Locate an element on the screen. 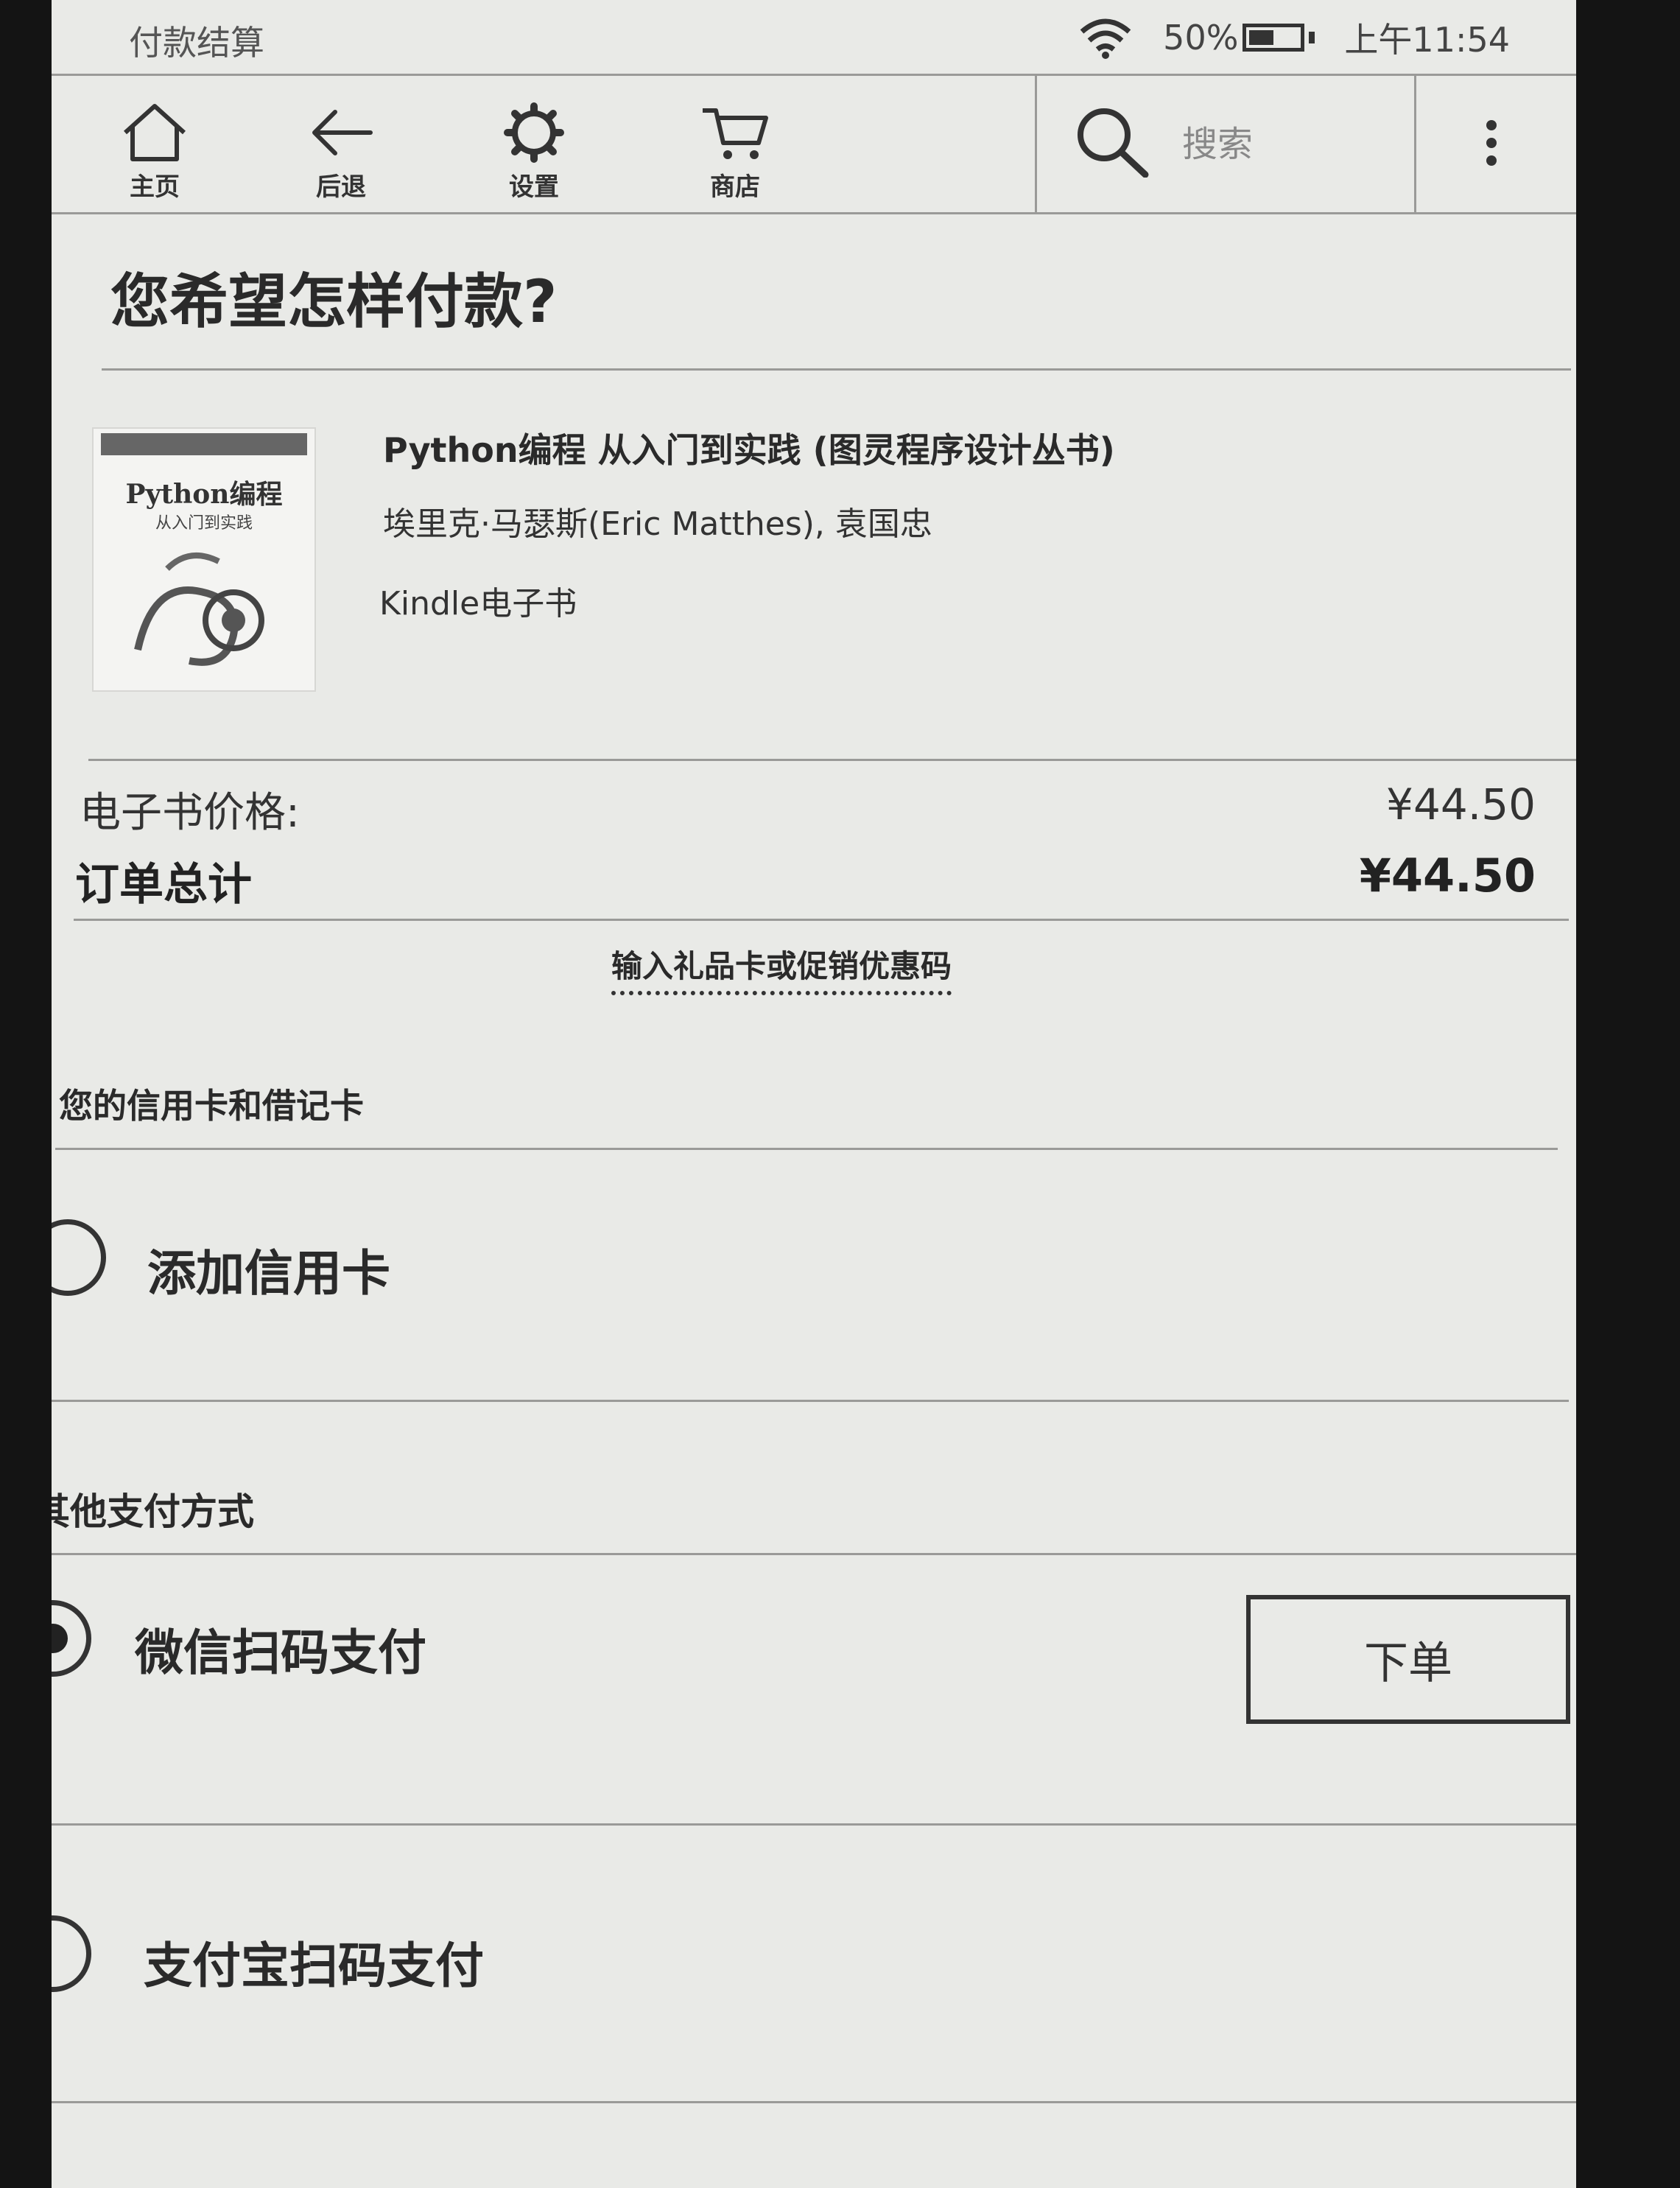 This screenshot has height=2188, width=1680. settings-label: 设置 is located at coordinates (534, 187).